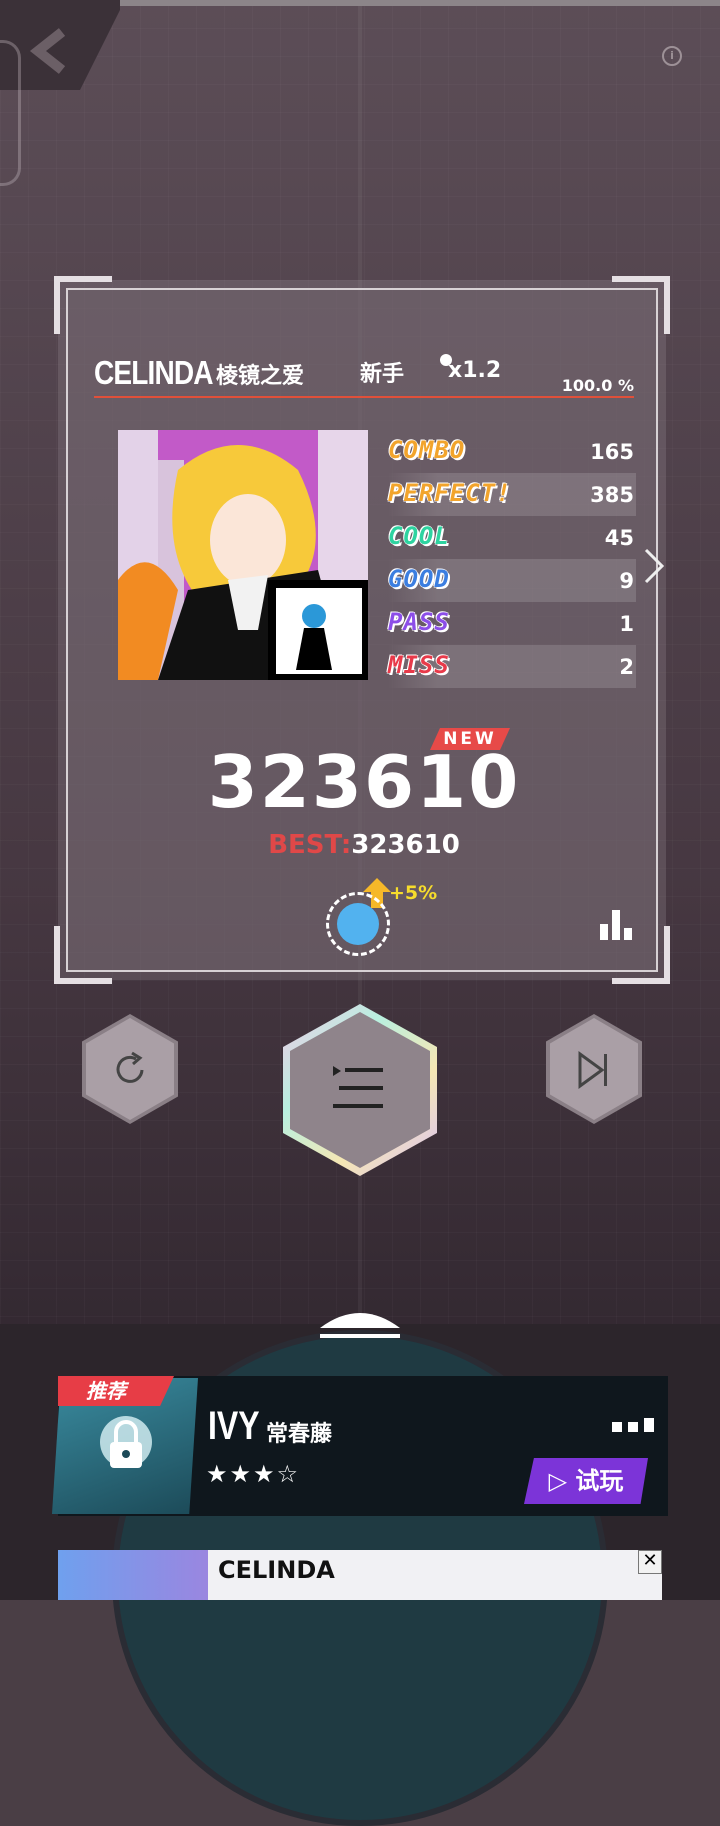  Describe the element at coordinates (617, 925) in the screenshot. I see `bar-chart-icon` at that location.